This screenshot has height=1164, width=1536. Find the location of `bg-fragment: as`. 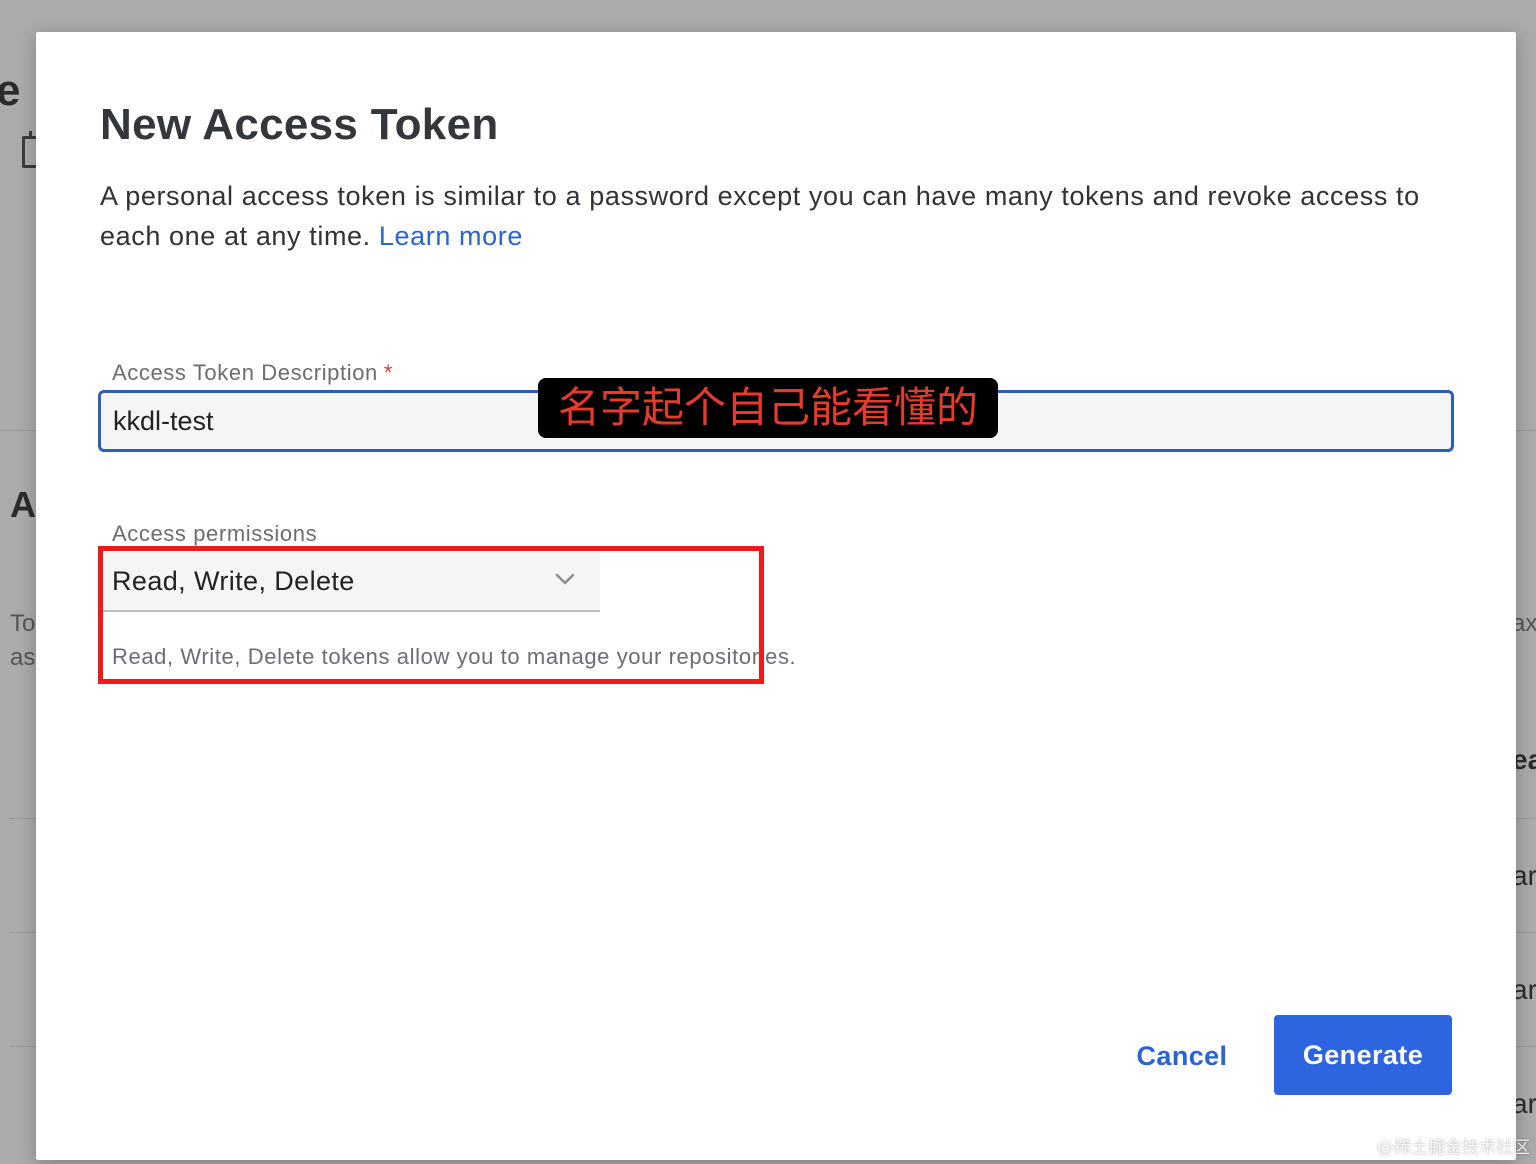

bg-fragment: as is located at coordinates (23, 657).